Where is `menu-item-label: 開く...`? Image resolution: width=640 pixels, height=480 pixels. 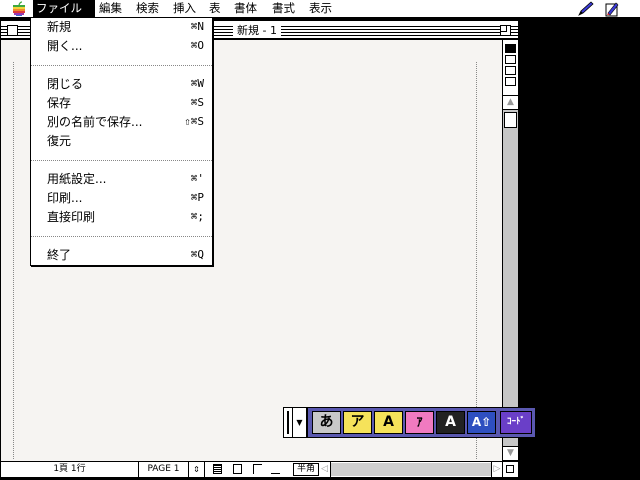 menu-item-label: 開く... is located at coordinates (65, 46).